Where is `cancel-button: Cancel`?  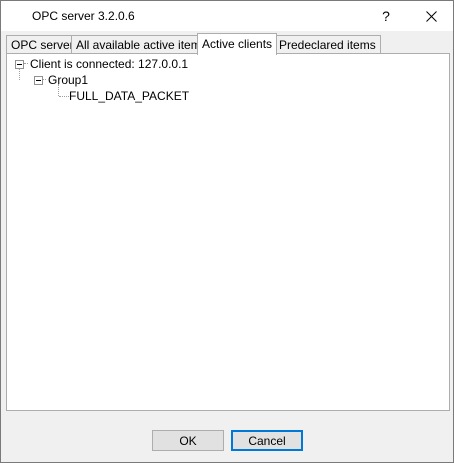
cancel-button: Cancel is located at coordinates (267, 440).